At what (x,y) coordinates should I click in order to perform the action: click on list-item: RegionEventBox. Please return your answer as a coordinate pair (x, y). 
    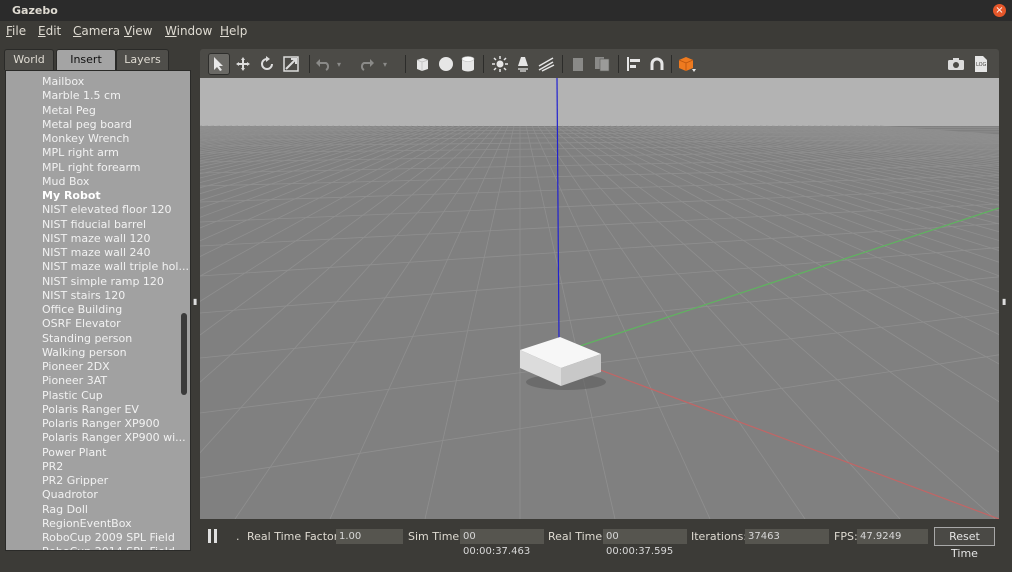
    Looking at the image, I should click on (87, 523).